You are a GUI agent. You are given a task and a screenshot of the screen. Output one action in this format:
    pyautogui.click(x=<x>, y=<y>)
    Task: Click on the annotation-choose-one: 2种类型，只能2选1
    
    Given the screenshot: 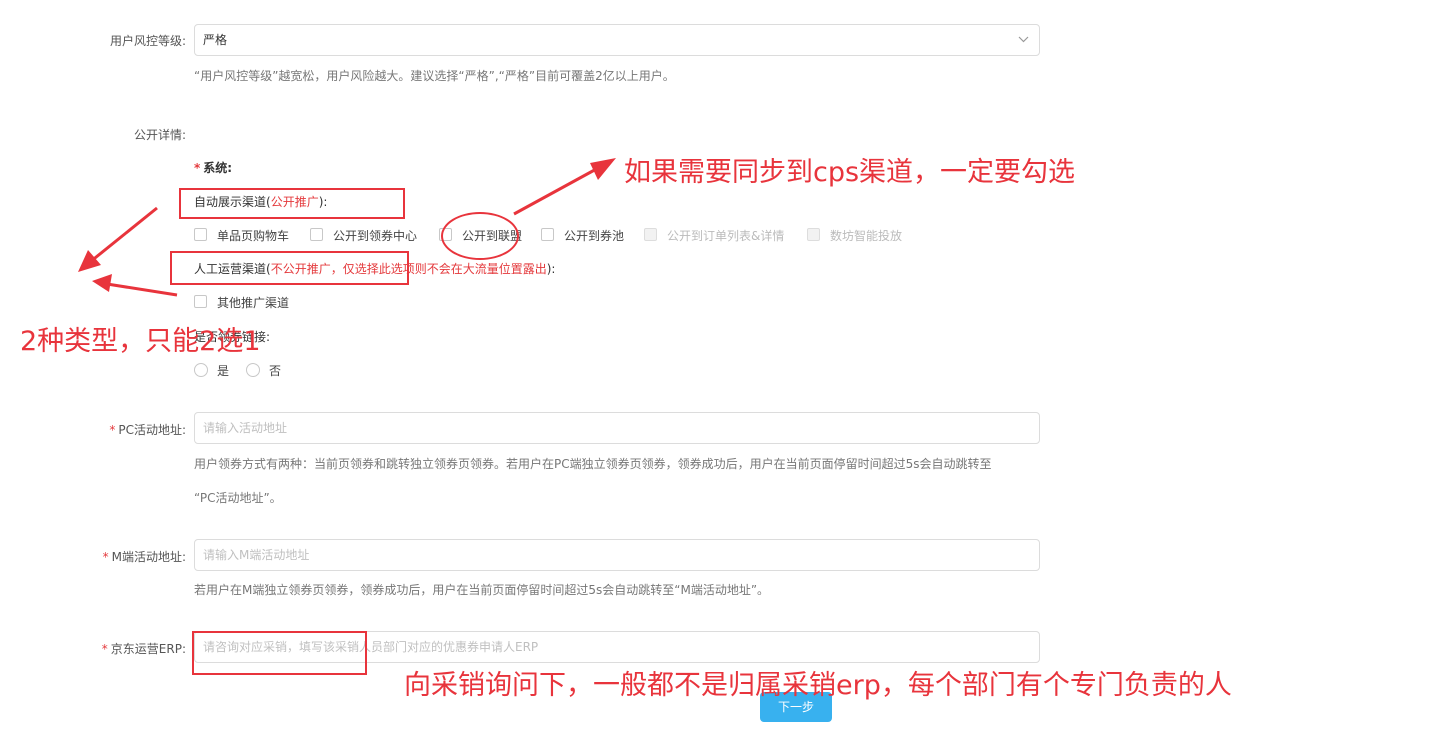 What is the action you would take?
    pyautogui.click(x=140, y=341)
    